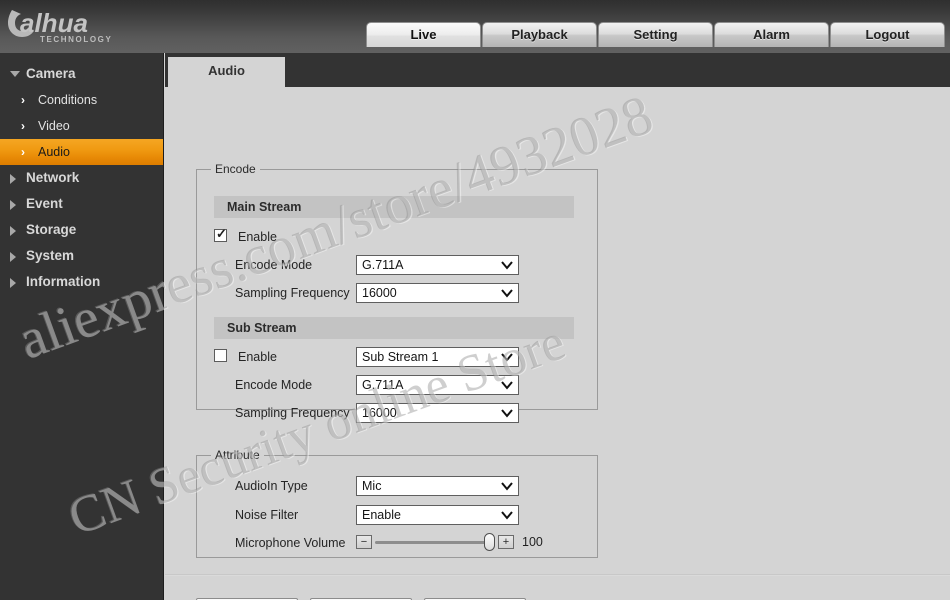  What do you see at coordinates (226, 72) in the screenshot?
I see `tab-audio: Audio` at bounding box center [226, 72].